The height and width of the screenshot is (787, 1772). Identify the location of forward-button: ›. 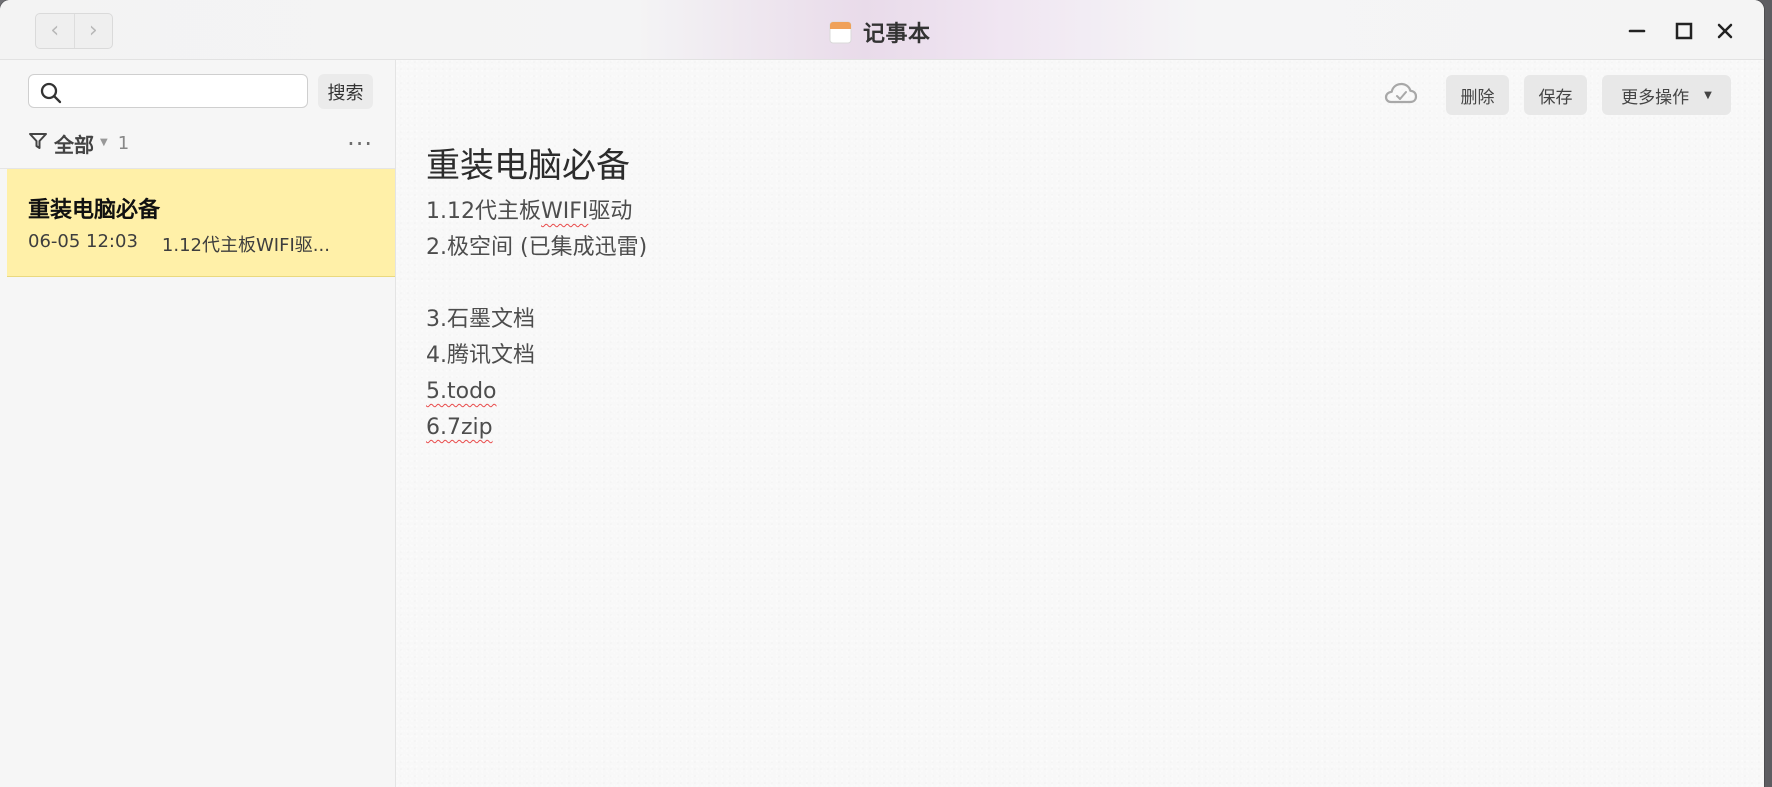
(93, 31).